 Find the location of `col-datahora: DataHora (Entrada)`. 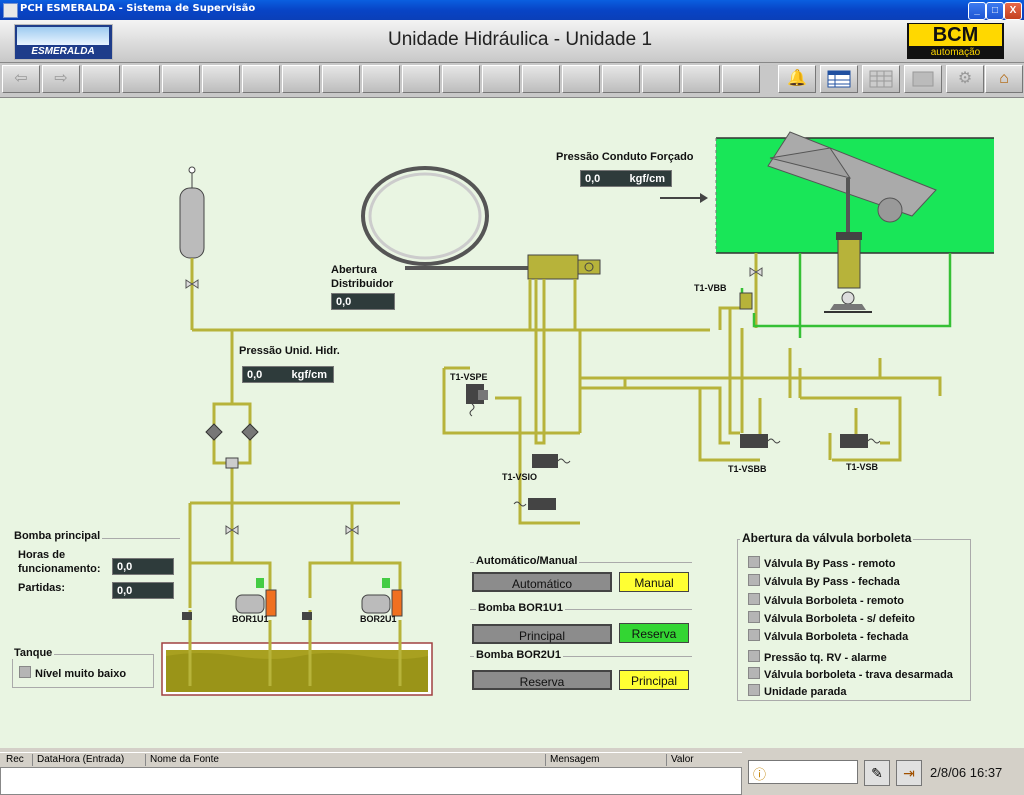

col-datahora: DataHora (Entrada) is located at coordinates (78, 760).